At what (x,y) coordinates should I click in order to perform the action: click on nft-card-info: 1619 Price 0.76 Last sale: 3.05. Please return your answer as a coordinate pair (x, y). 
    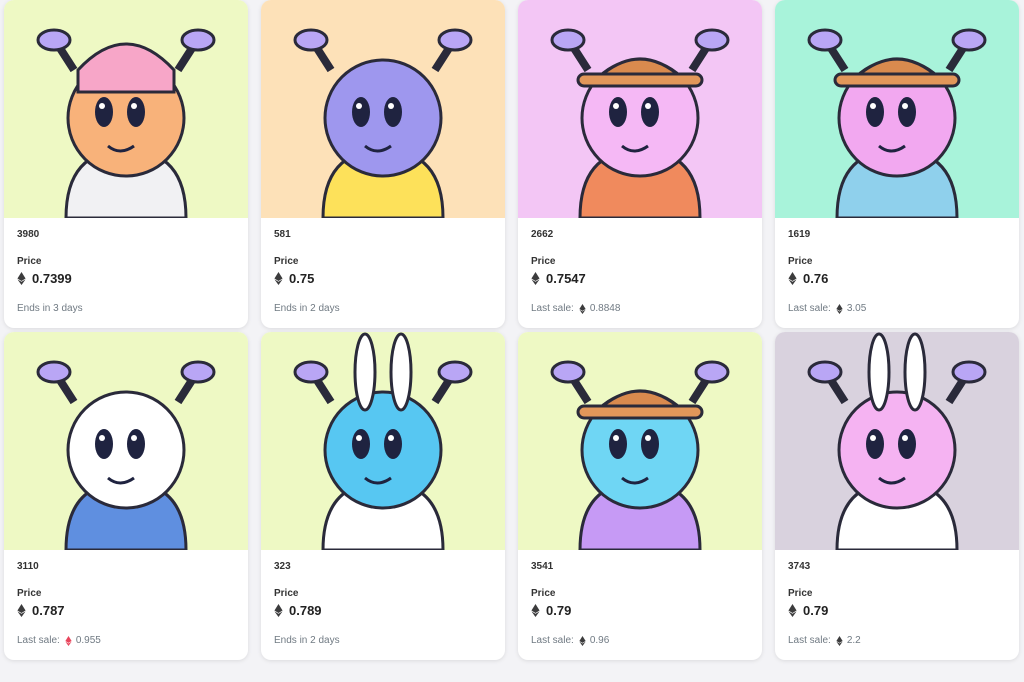
    Looking at the image, I should click on (897, 273).